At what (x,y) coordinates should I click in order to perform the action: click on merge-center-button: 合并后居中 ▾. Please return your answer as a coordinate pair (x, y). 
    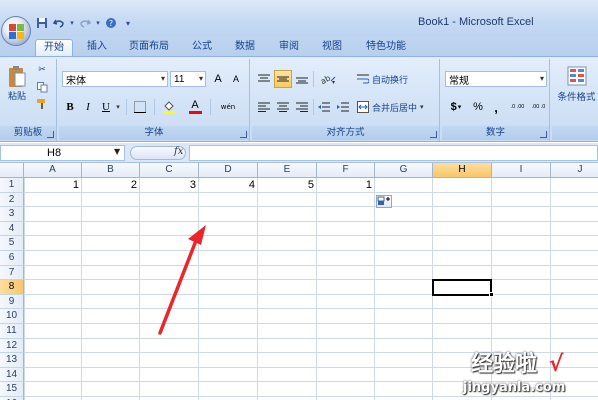
    Looking at the image, I should click on (396, 107).